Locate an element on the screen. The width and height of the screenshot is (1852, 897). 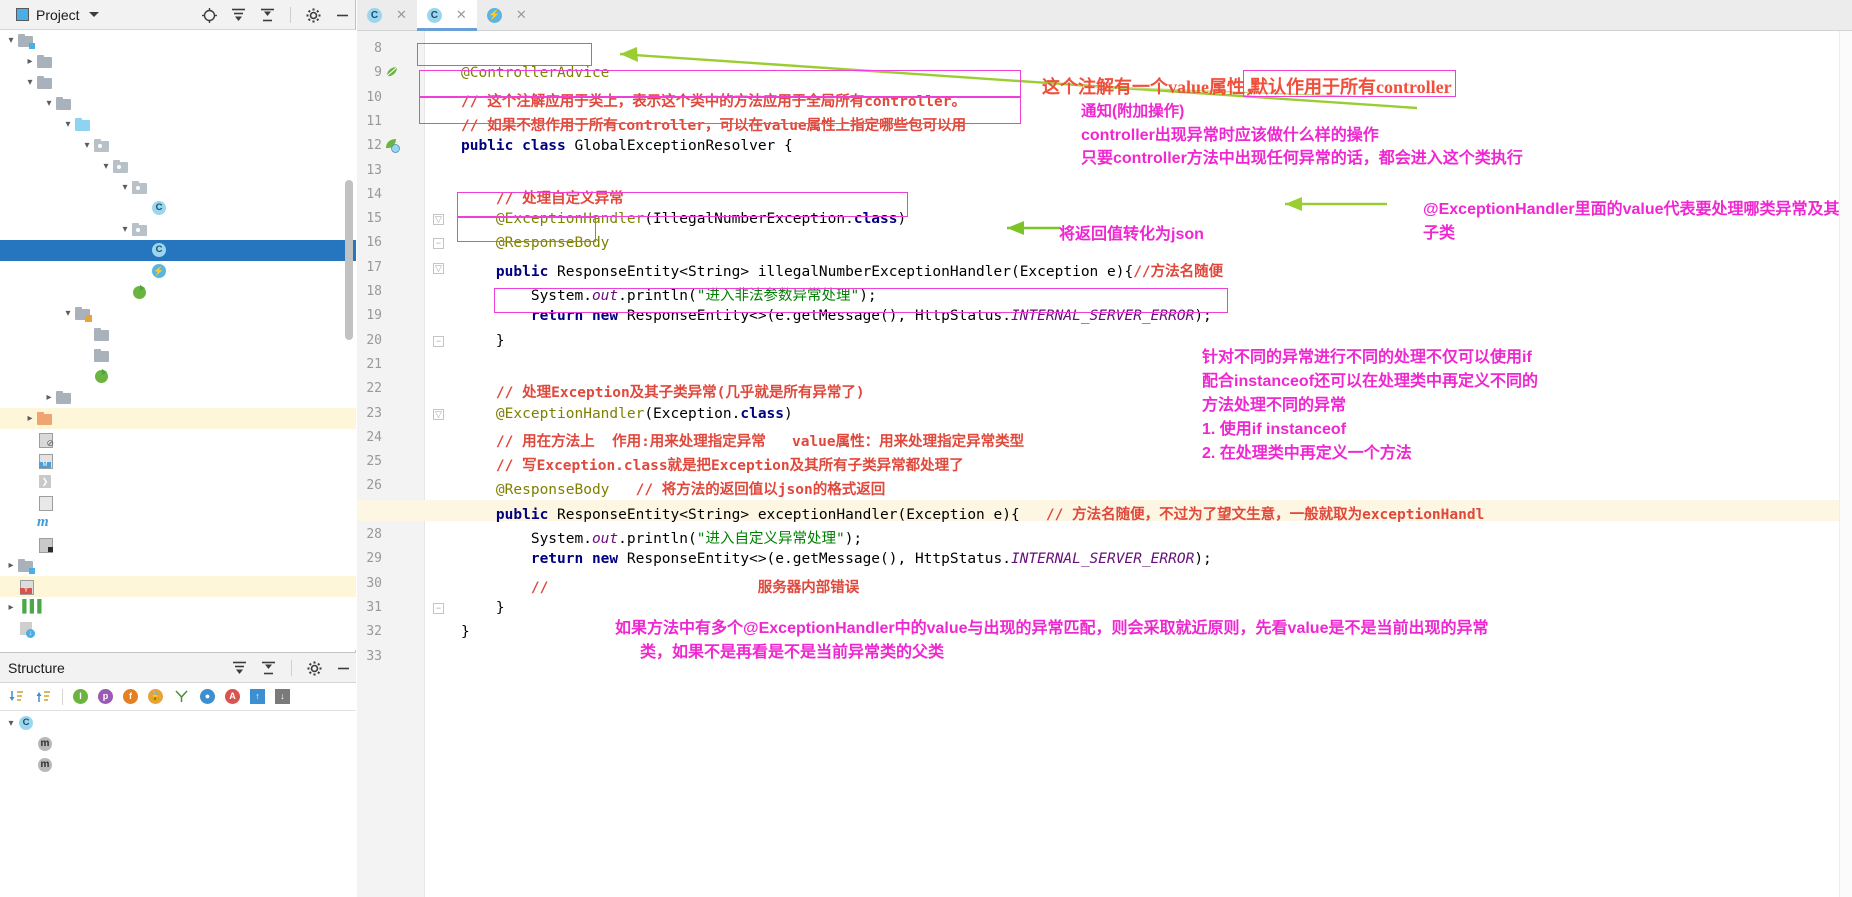
autoscroll-to-source-icon: ↑ is located at coordinates (257, 696).